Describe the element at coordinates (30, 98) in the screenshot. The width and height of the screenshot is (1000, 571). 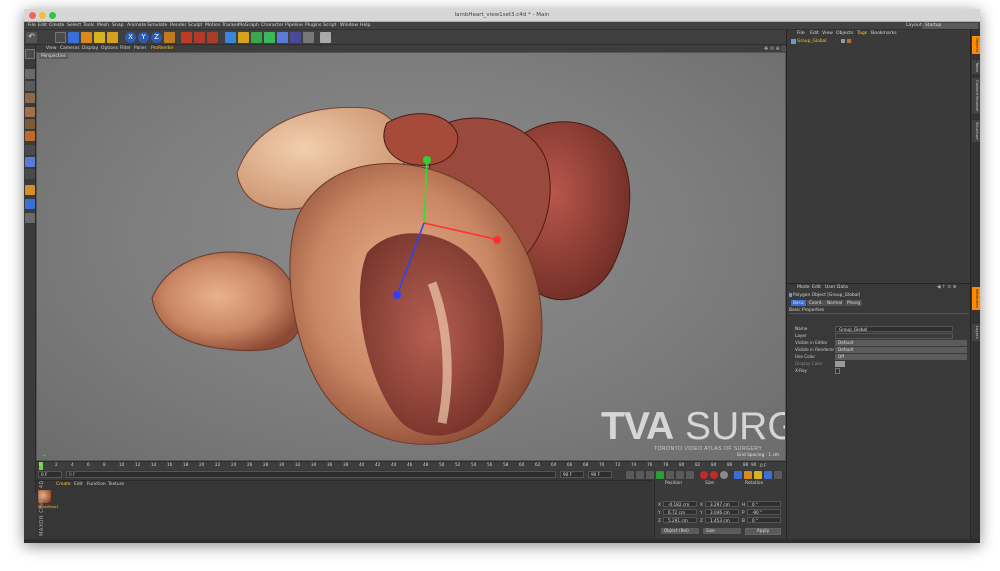
I see `workplane-icon` at that location.